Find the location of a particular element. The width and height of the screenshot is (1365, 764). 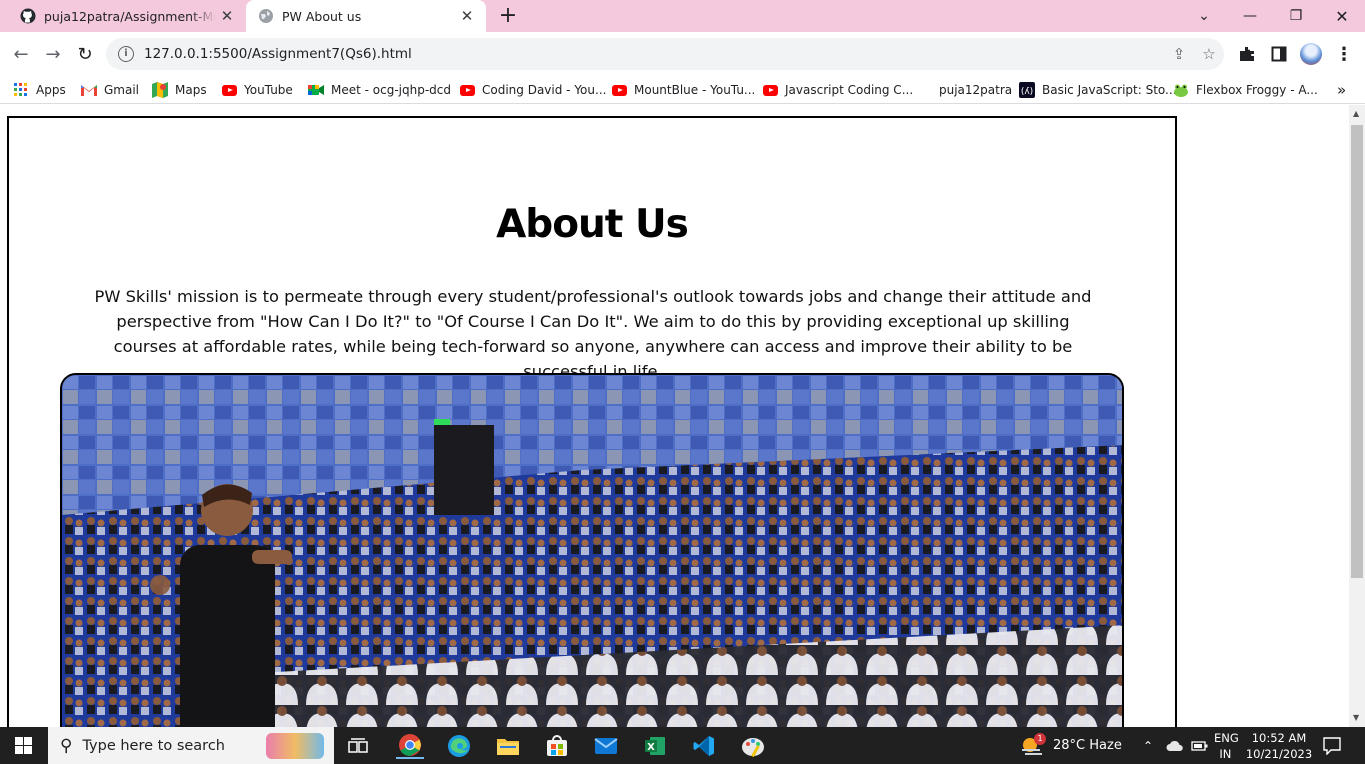

meet-icon is located at coordinates (316, 90).